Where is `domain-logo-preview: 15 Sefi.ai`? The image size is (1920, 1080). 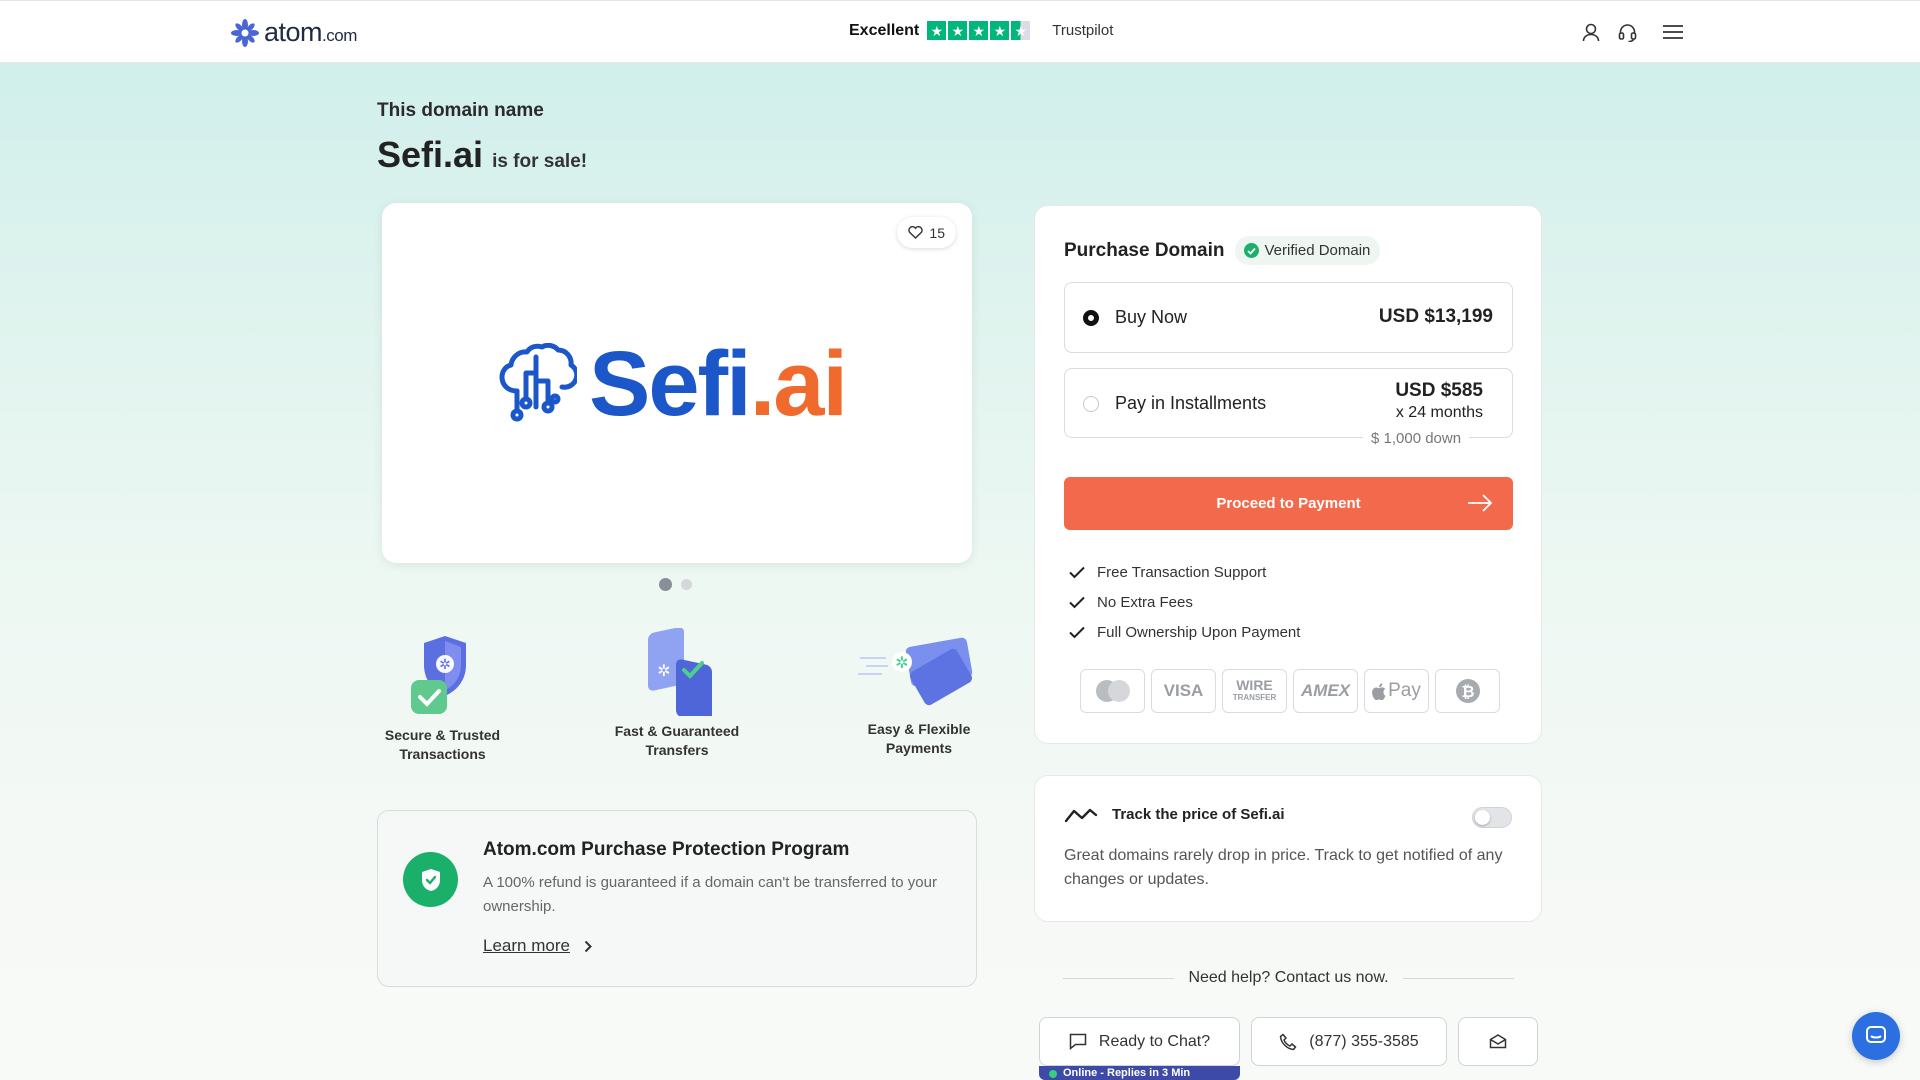 domain-logo-preview: 15 Sefi.ai is located at coordinates (677, 383).